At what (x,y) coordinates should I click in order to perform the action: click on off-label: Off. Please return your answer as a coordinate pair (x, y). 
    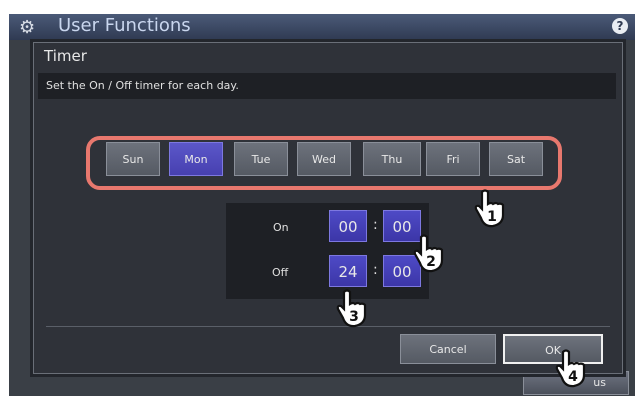
    Looking at the image, I should click on (280, 272).